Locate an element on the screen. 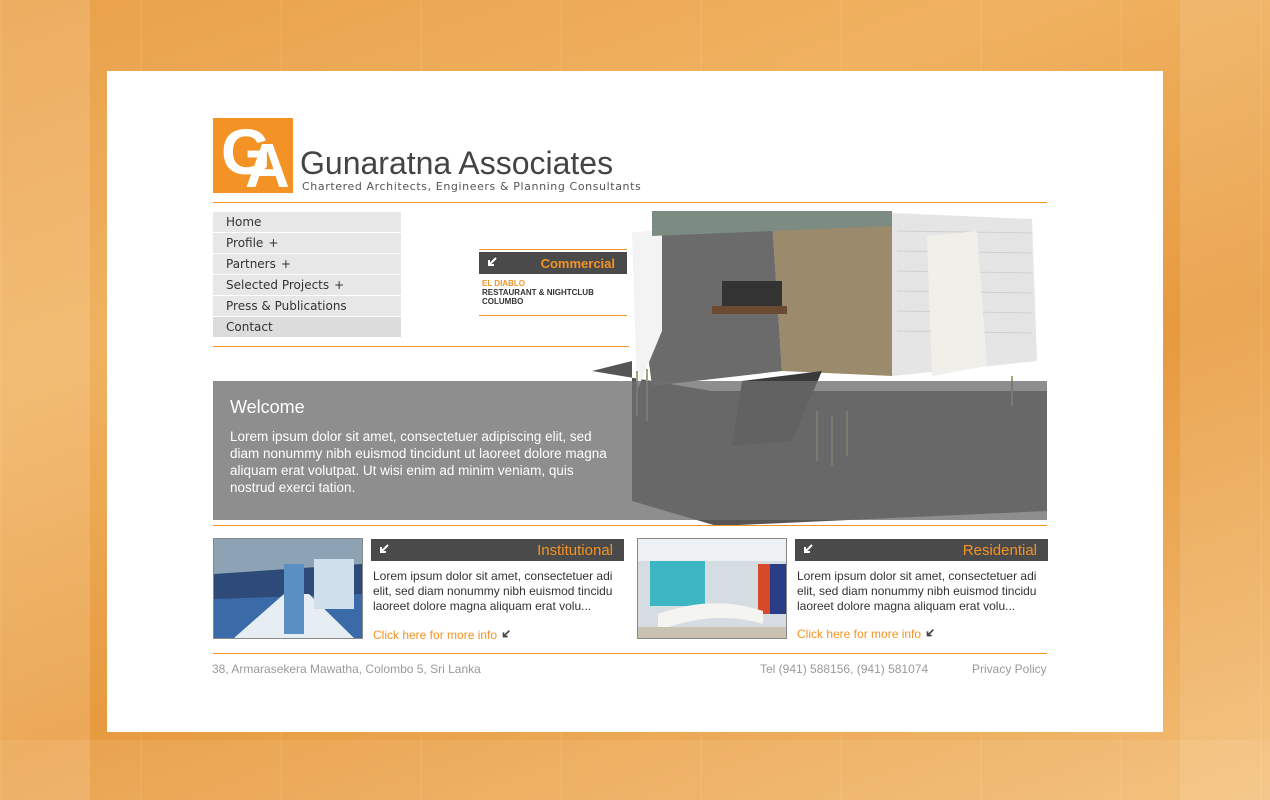 Image resolution: width=1270 pixels, height=800 pixels. logo-letter-a: A is located at coordinates (267, 163).